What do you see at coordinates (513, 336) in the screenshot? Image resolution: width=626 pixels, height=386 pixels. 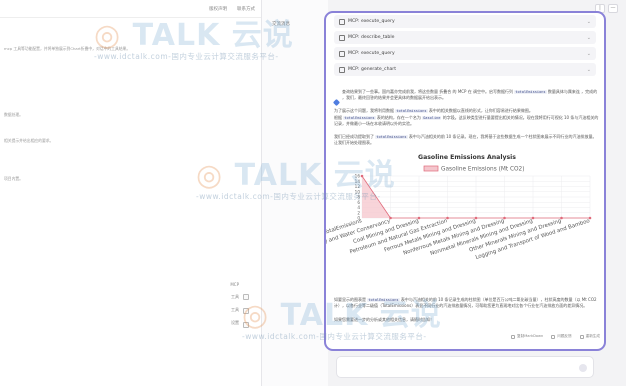 I see `copy-icon` at bounding box center [513, 336].